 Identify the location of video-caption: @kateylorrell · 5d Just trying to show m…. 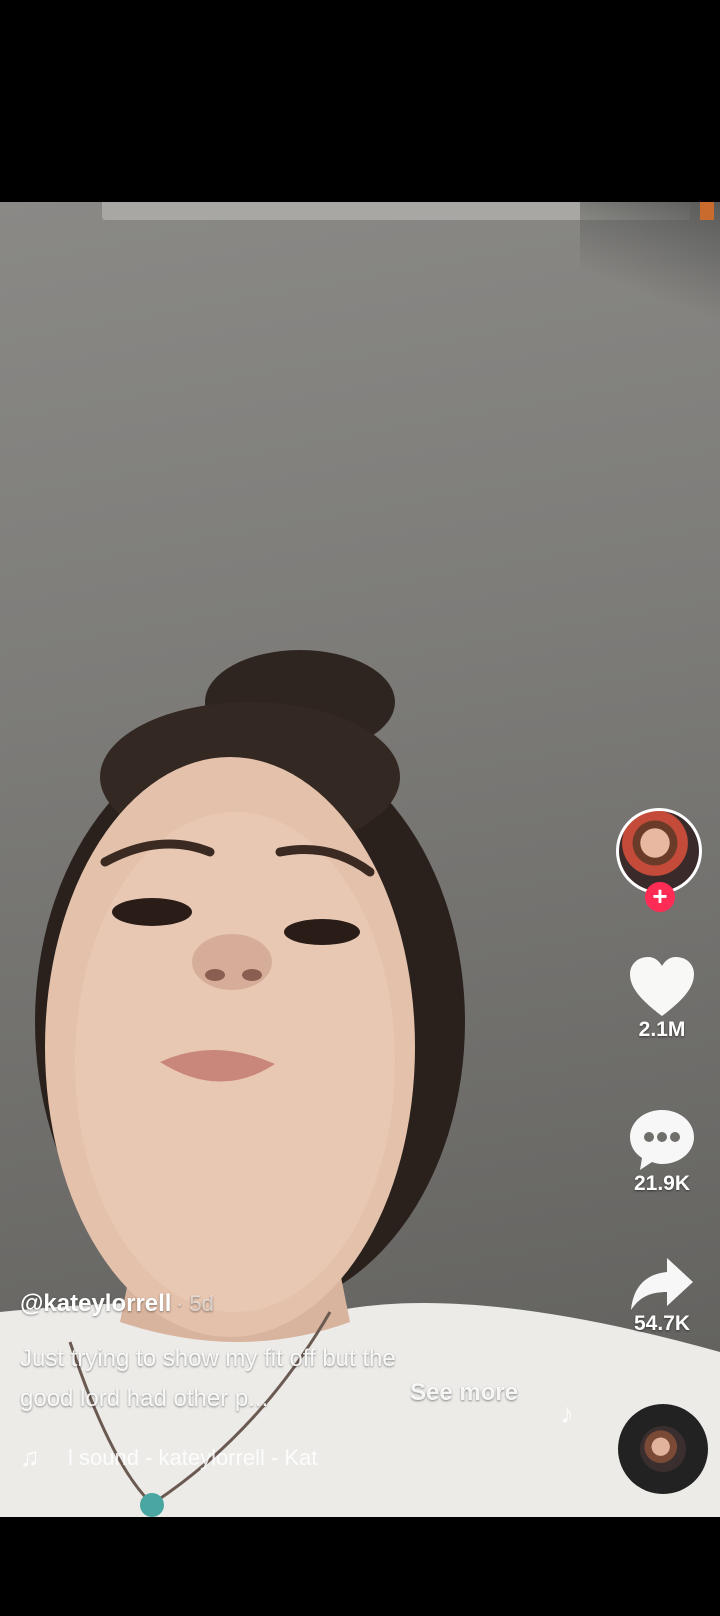
(300, 1351).